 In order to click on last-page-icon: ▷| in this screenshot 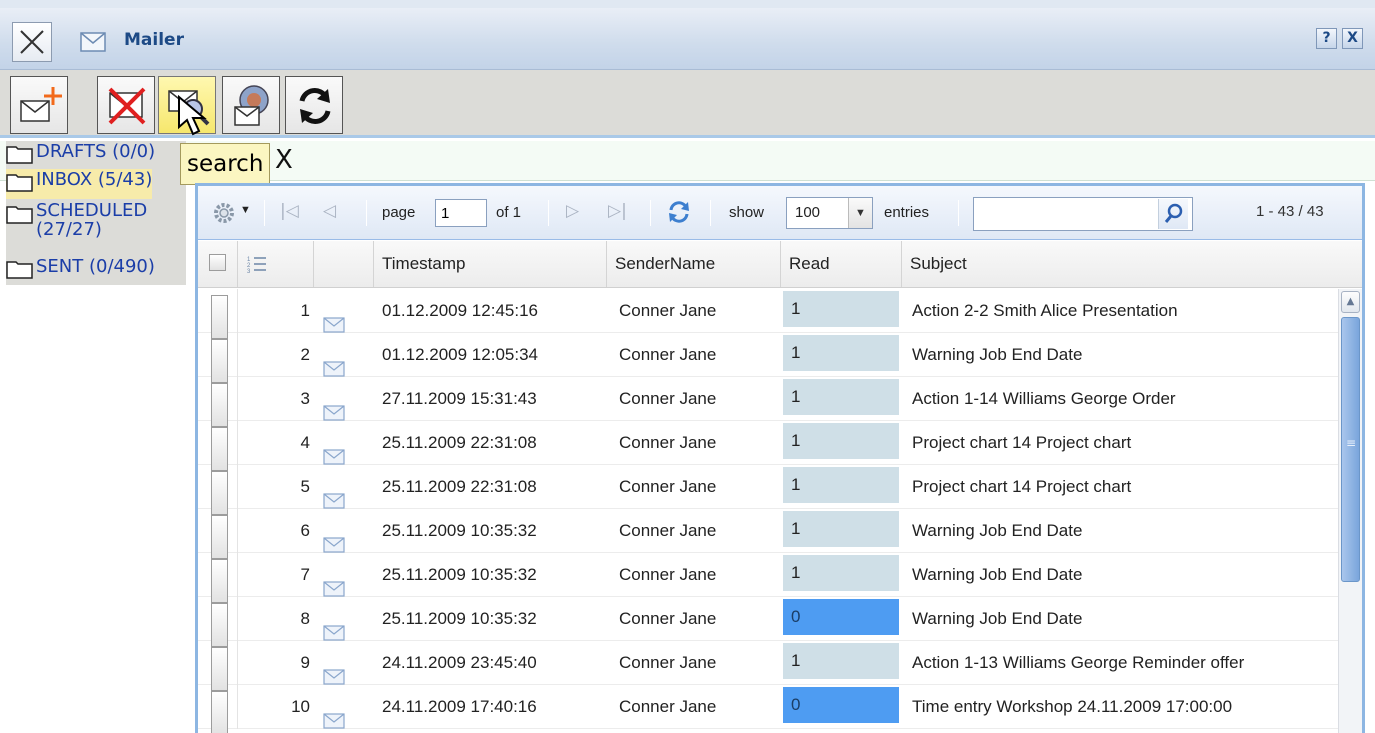, I will do `click(617, 211)`.